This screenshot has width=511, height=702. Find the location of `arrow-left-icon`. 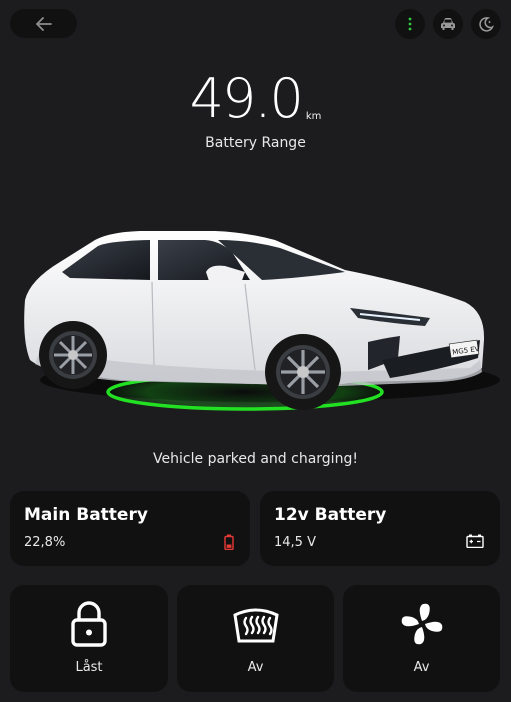

arrow-left-icon is located at coordinates (43, 23).